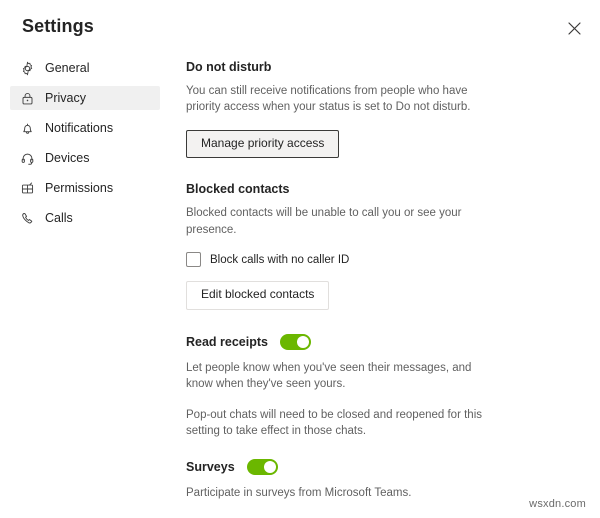 This screenshot has height=518, width=600. I want to click on read-receipts-label: Read receipts, so click(227, 341).